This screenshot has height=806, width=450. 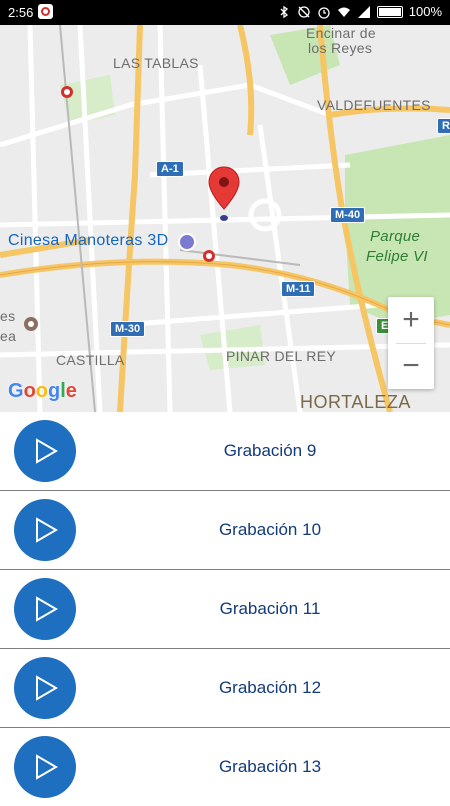 I want to click on zoom-controls: + −, so click(x=411, y=343).